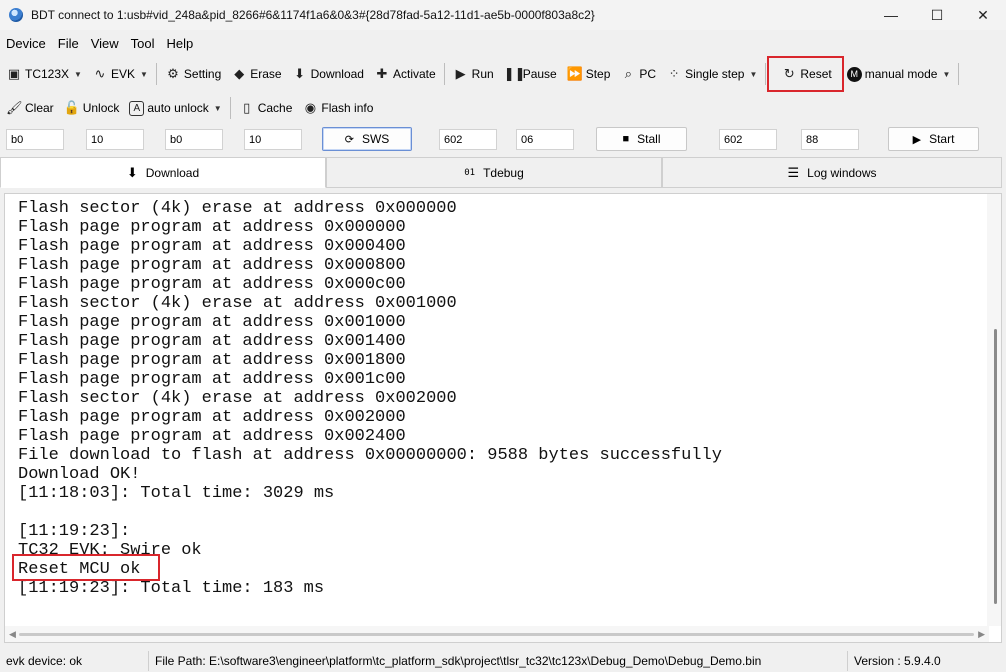 The height and width of the screenshot is (672, 1006). I want to click on reset-result-highlight, so click(86, 567).